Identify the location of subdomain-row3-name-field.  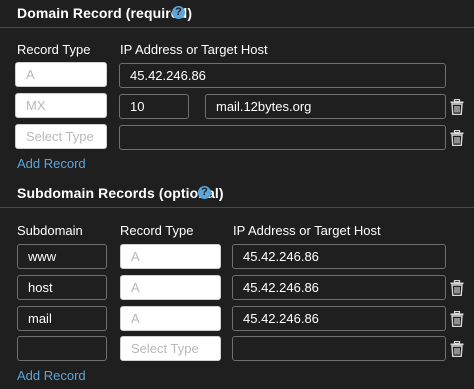
(62, 318).